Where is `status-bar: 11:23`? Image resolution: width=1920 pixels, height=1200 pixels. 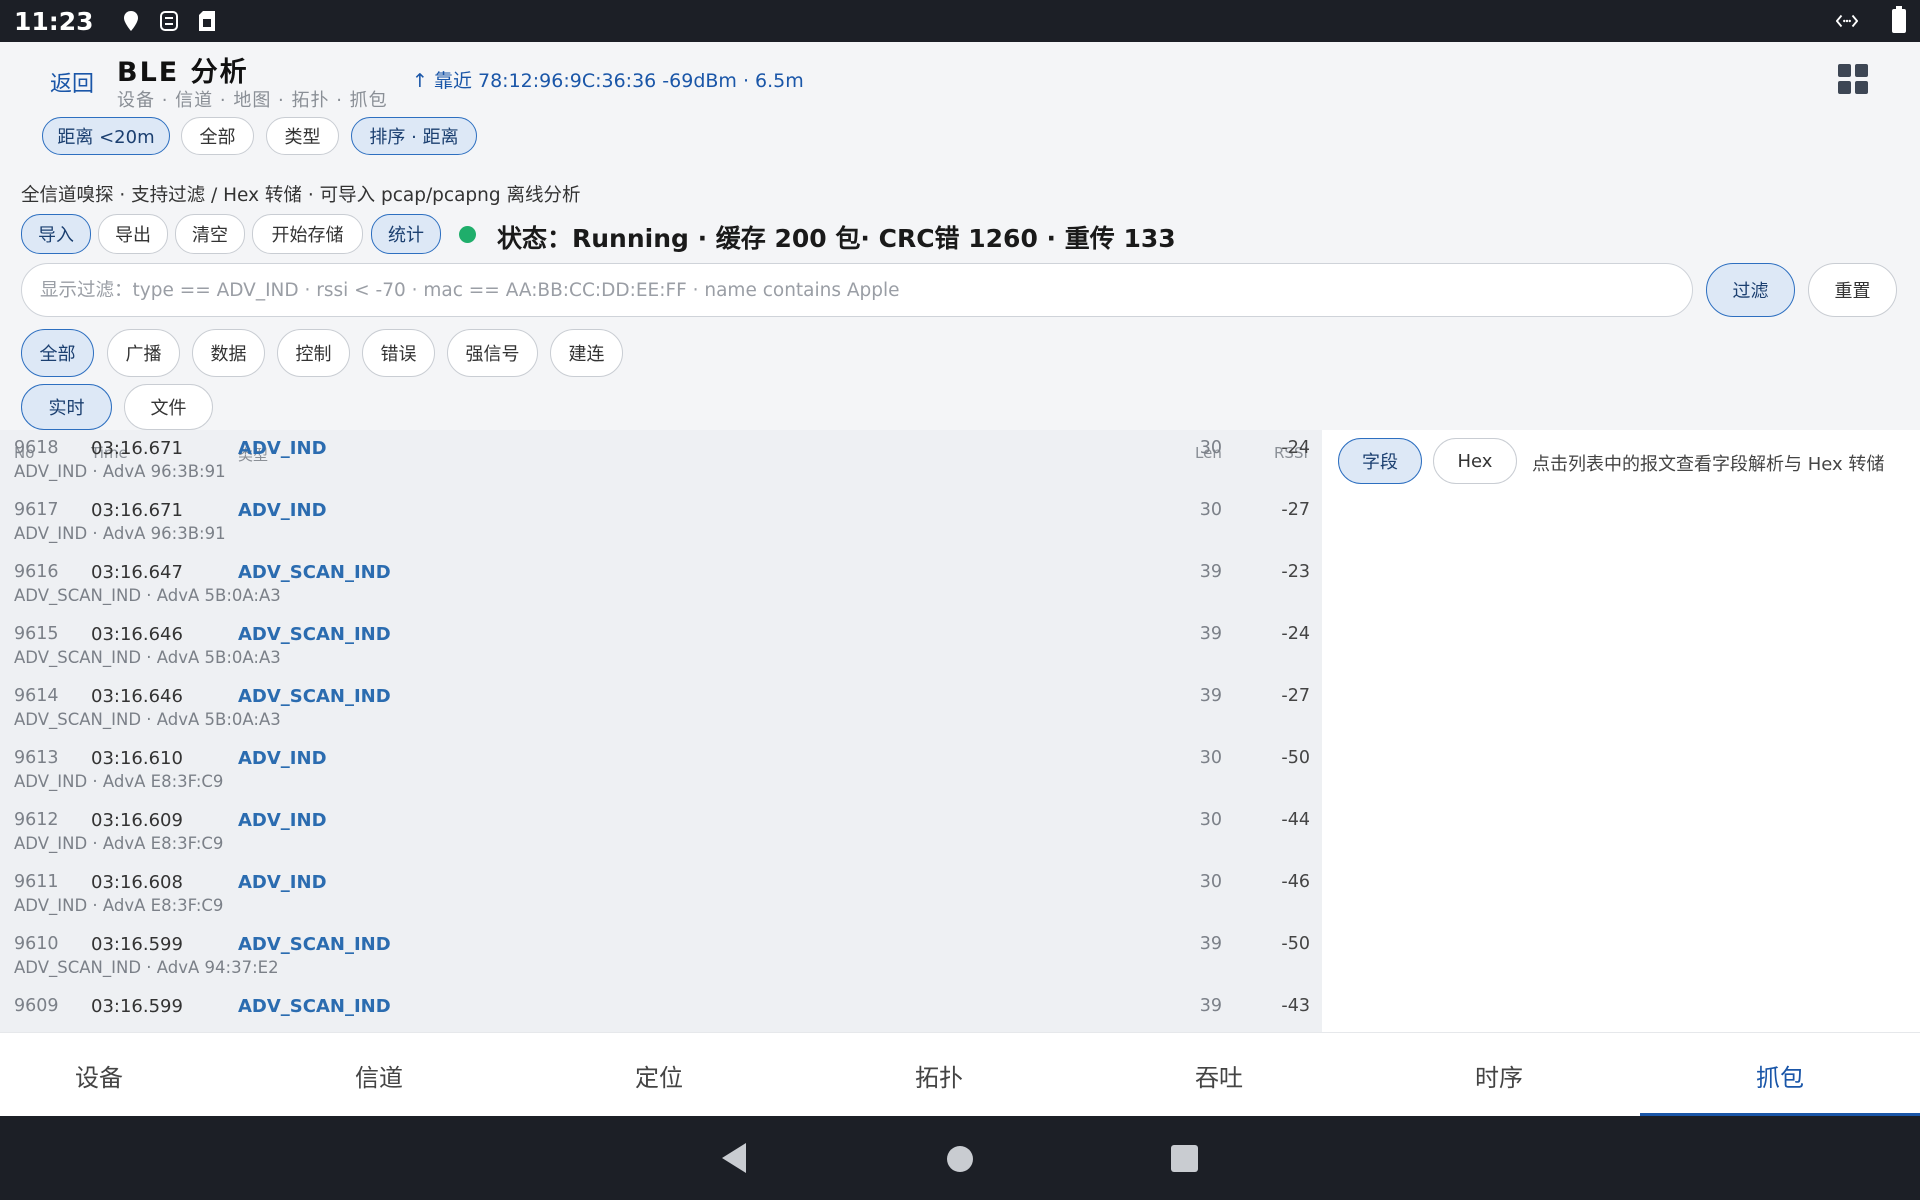 status-bar: 11:23 is located at coordinates (960, 21).